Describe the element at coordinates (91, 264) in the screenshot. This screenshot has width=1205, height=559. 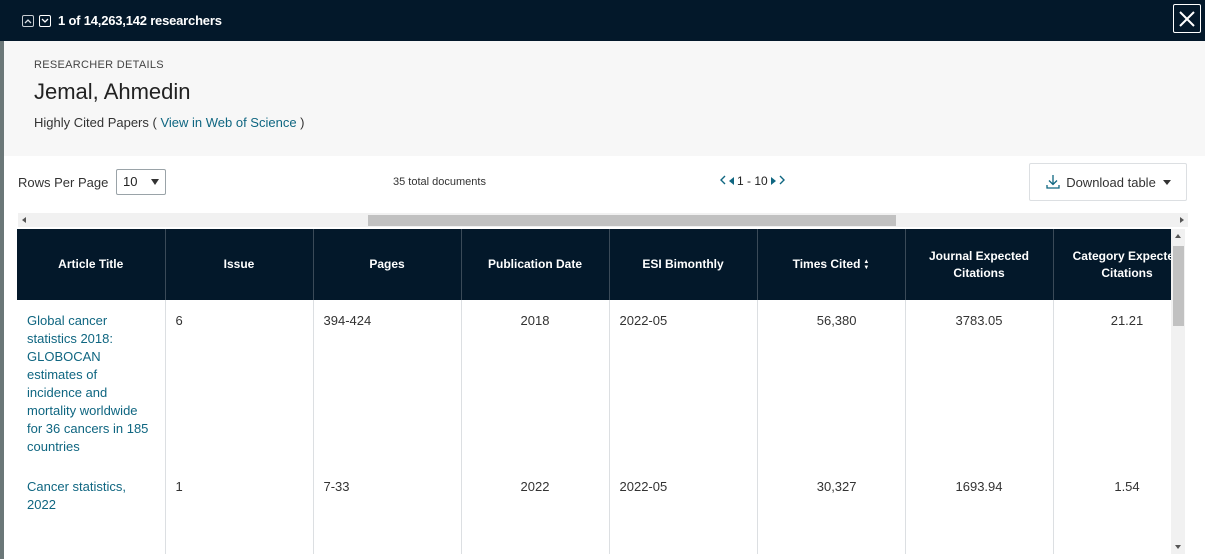
I see `column-header-article-title: Article Title` at that location.